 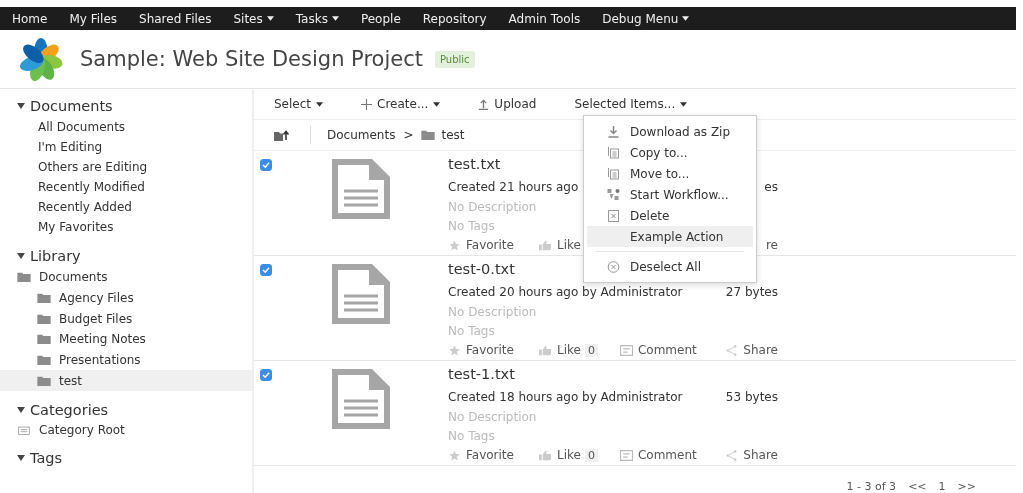 I want to click on folder-node: Documents, so click(x=126, y=277).